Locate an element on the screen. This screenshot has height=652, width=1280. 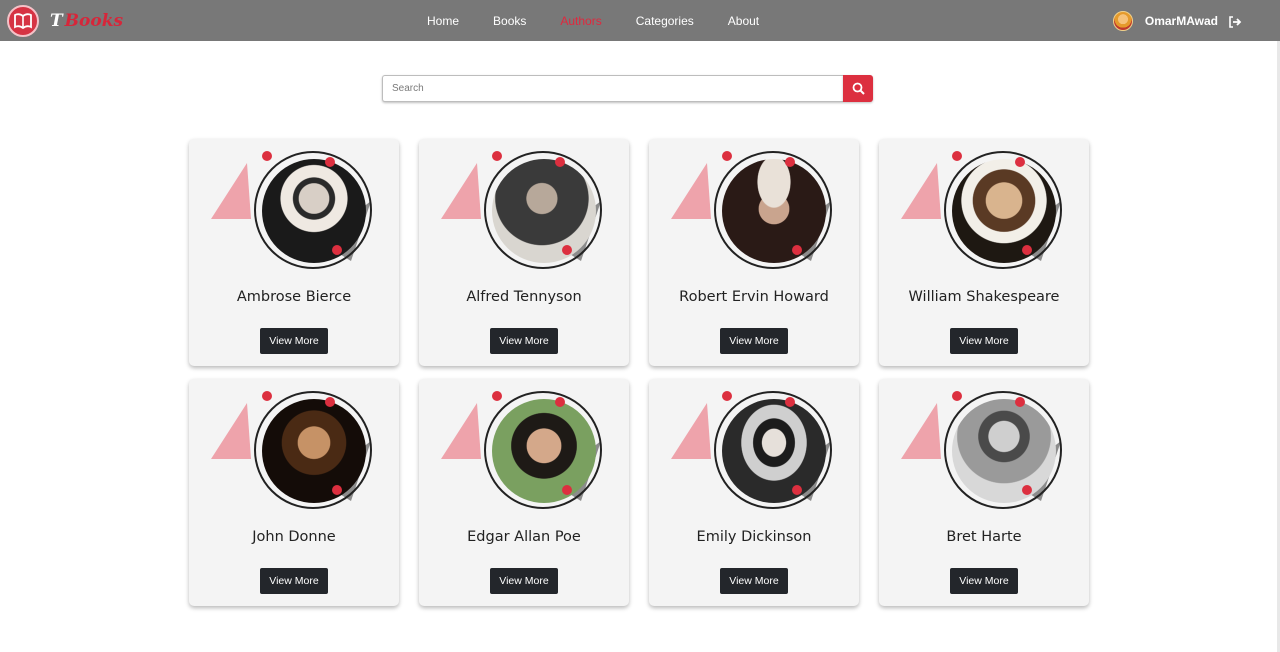
author-name: Edgar Allan Poe is located at coordinates (524, 537).